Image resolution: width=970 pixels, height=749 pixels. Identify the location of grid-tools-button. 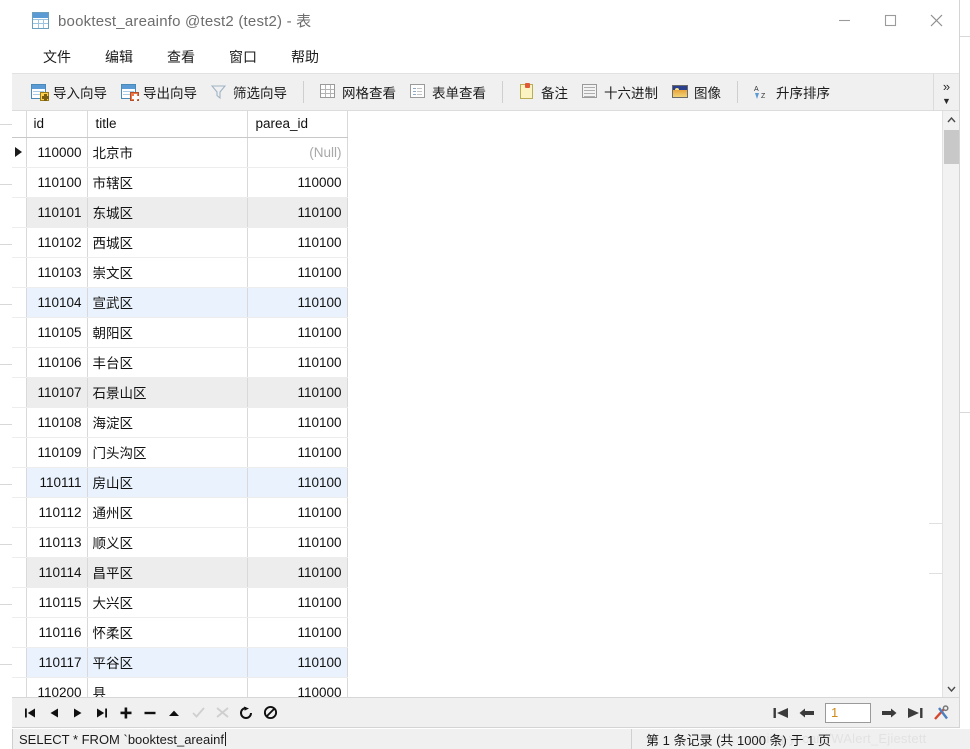
(941, 713).